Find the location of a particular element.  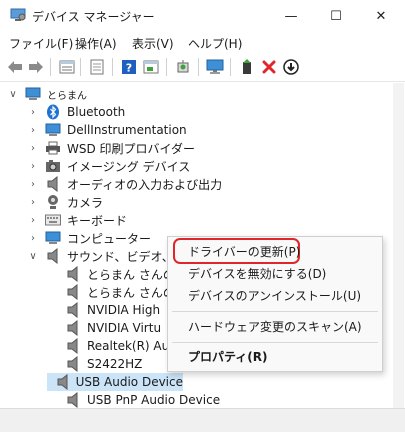

properties-view-button is located at coordinates (97, 67).